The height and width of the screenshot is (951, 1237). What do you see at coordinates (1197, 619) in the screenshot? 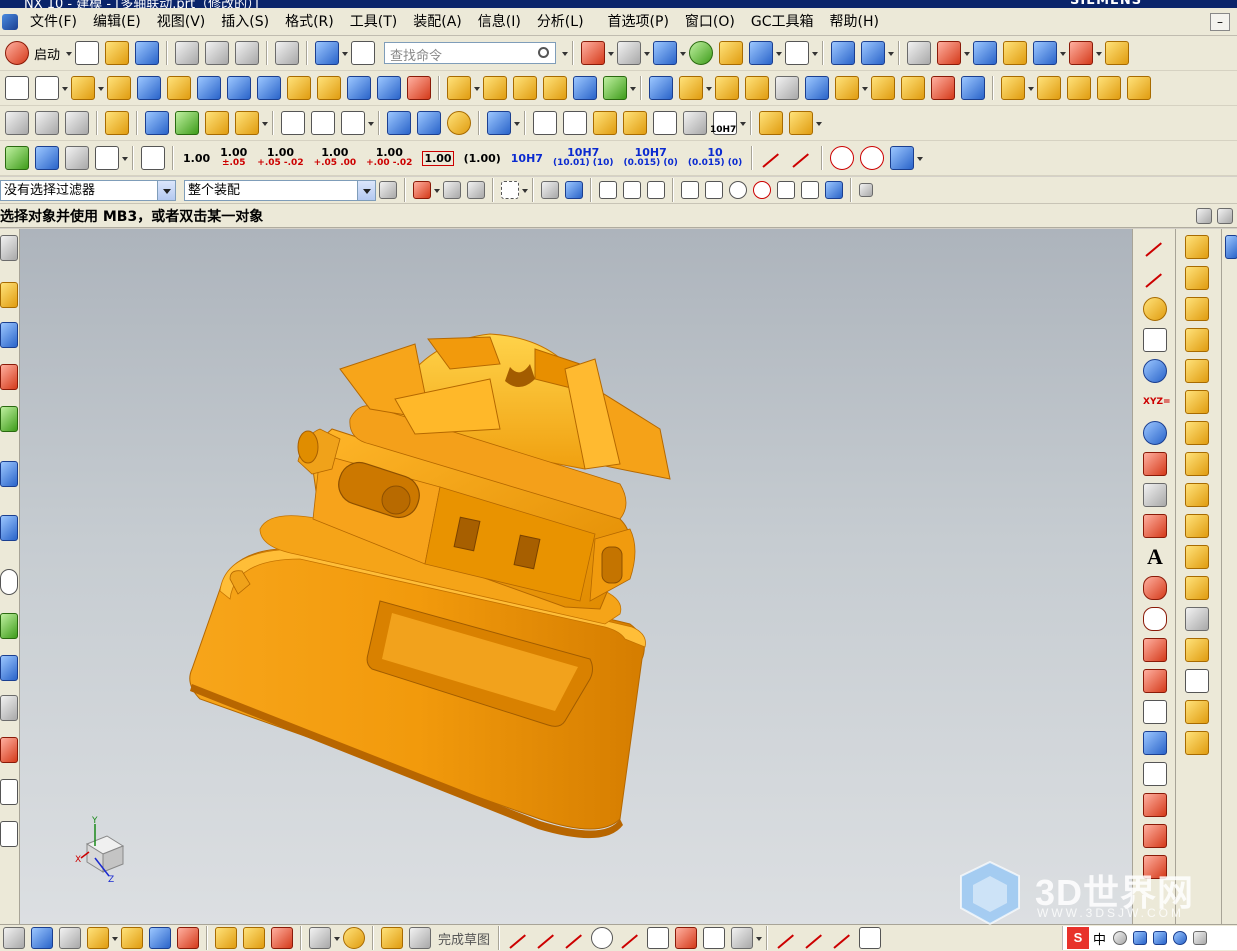
I see `group-face-icon` at bounding box center [1197, 619].